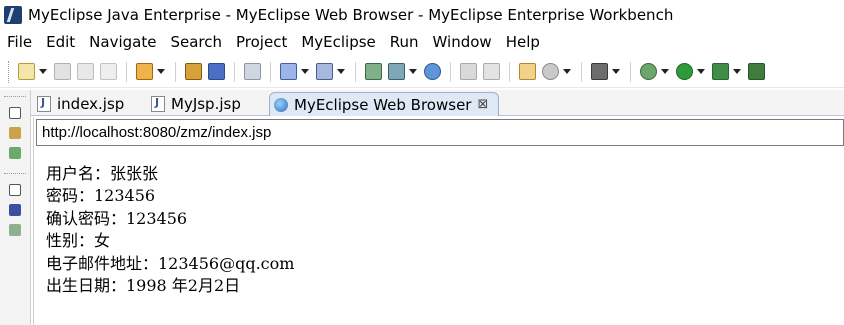  I want to click on username-line: 用户名：张张张, so click(102, 173).